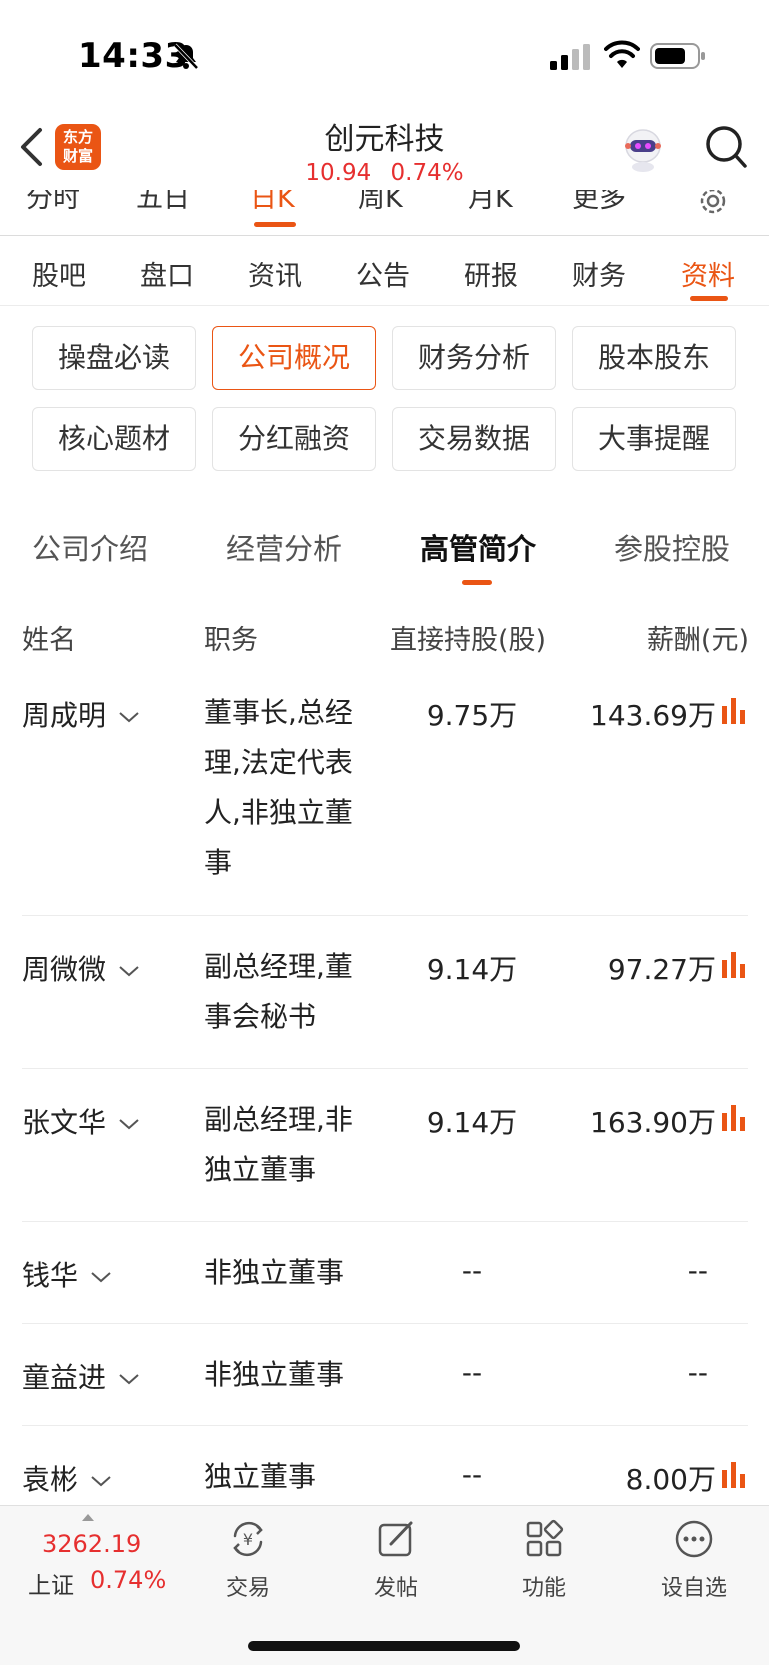 Image resolution: width=769 pixels, height=1665 pixels. What do you see at coordinates (231, 640) in the screenshot?
I see `col-position: 职务` at bounding box center [231, 640].